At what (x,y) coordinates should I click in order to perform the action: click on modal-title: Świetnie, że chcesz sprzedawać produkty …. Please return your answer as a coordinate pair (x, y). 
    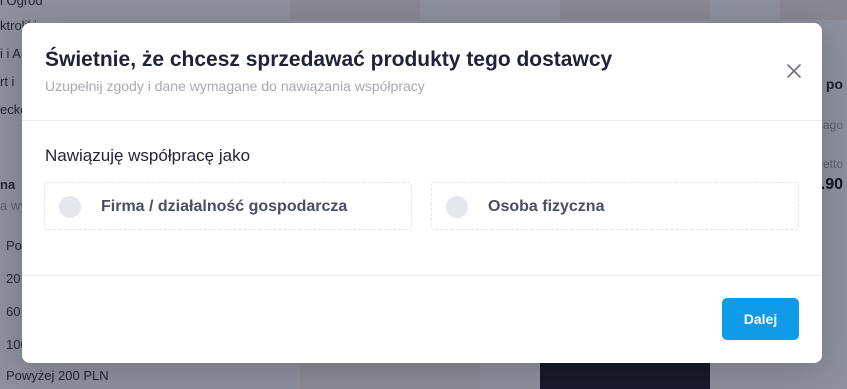
    Looking at the image, I should click on (329, 59).